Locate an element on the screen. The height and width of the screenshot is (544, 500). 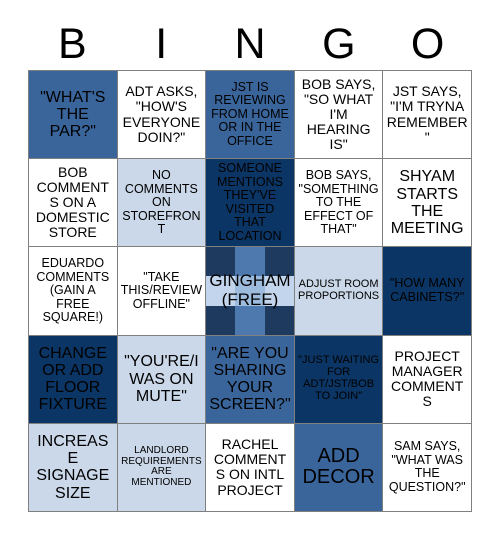
bingo-cell: ADT ASKS, "HOW'S EVERYONE DOIN?" is located at coordinates (162, 115).